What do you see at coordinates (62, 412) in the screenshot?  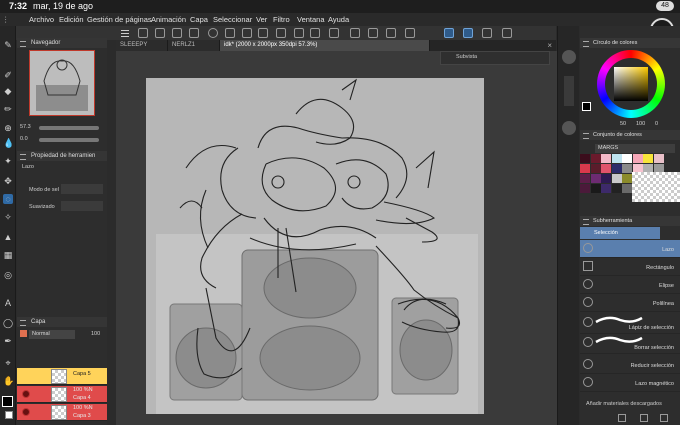 I see `layer-row: 100 %N Capa 3` at bounding box center [62, 412].